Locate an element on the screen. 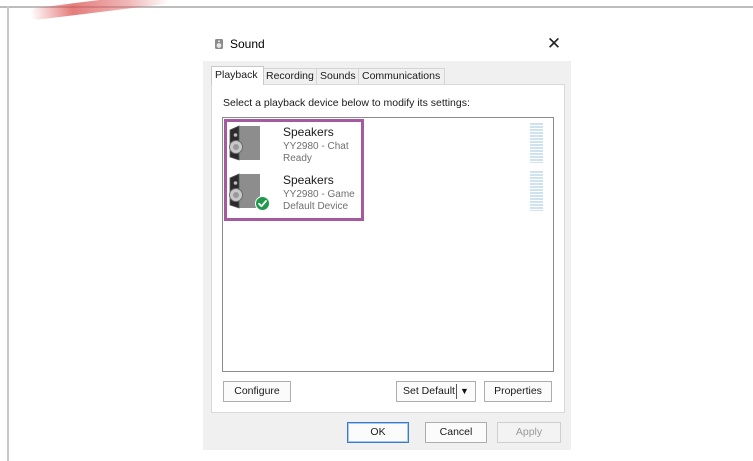 Image resolution: width=753 pixels, height=461 pixels. cancel-button: Cancel is located at coordinates (456, 432).